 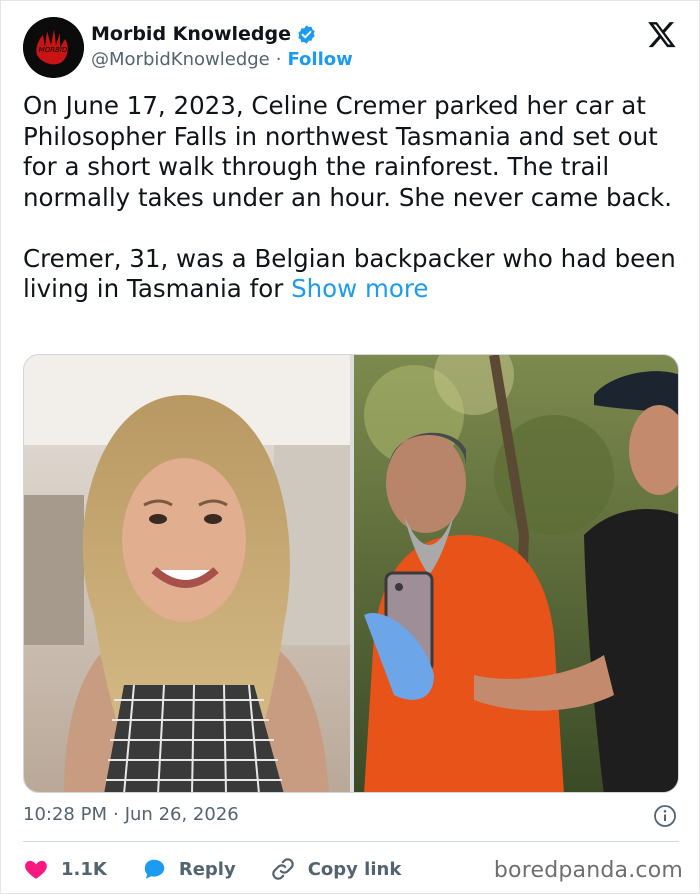 I want to click on author-handle: @MorbidKnowledge, so click(x=180, y=59).